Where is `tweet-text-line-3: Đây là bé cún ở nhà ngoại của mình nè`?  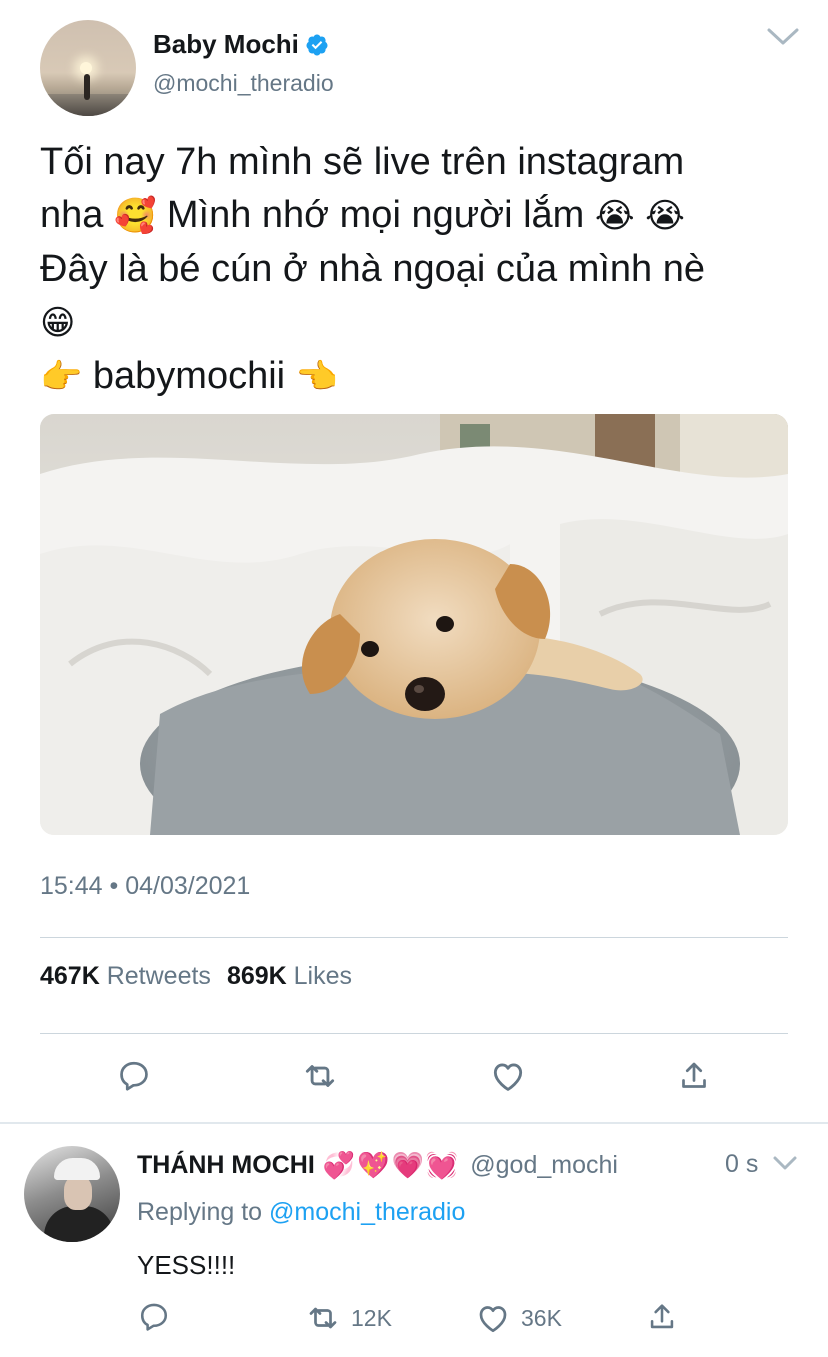
tweet-text-line-3: Đây là bé cún ở nhà ngoại của mình nè is located at coordinates (373, 269).